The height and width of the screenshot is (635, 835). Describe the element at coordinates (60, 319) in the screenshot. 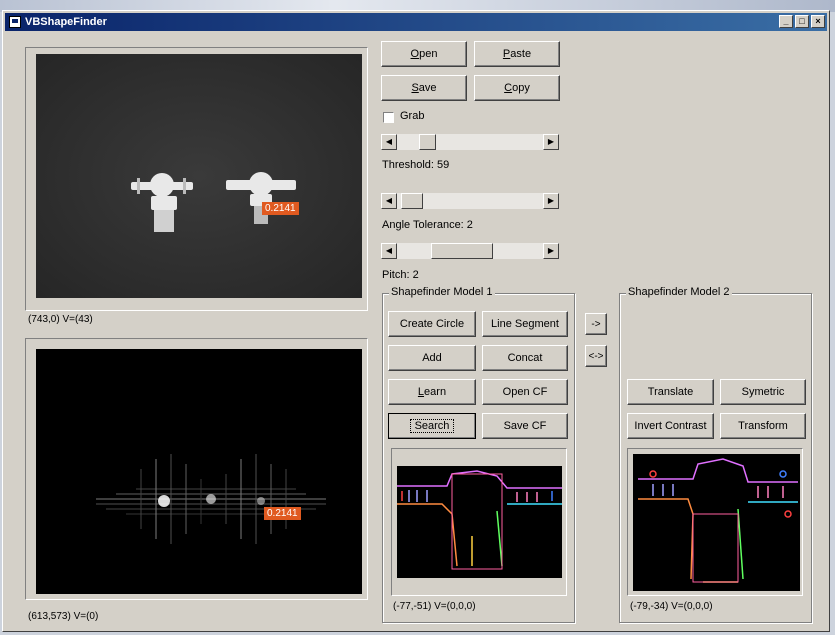

I see `source-status-text: (743,0) V=(43)` at that location.